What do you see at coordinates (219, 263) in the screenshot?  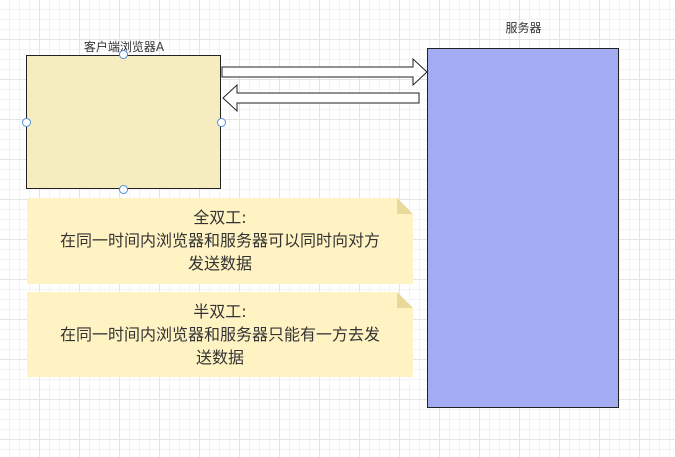 I see `note-body-line: 发送数据` at bounding box center [219, 263].